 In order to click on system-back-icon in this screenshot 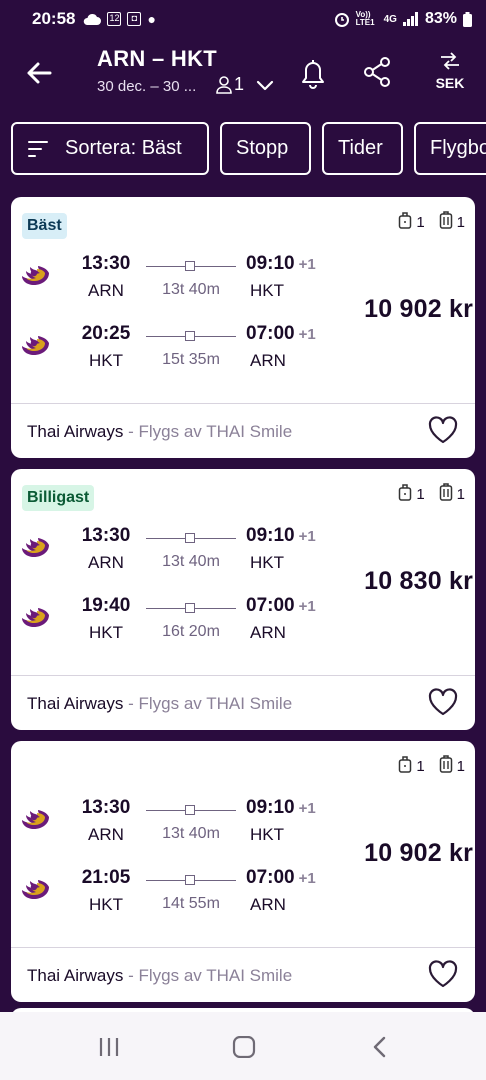, I will do `click(380, 1047)`.